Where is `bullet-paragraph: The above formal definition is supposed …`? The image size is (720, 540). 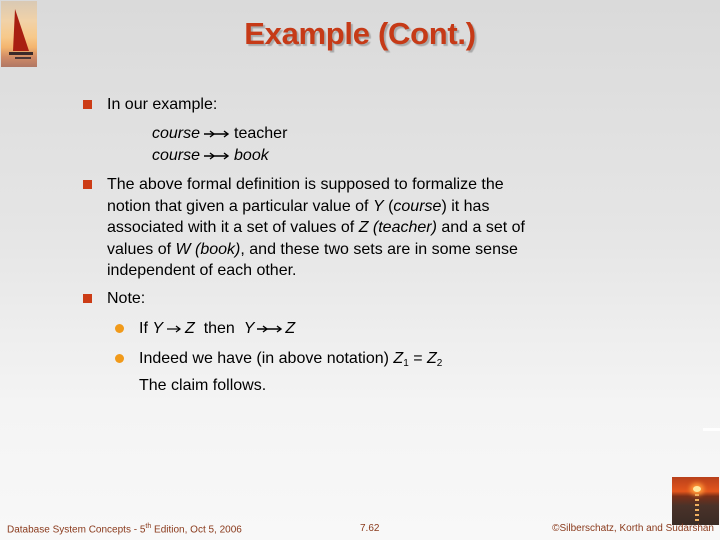
bullet-paragraph: The above formal definition is supposed … is located at coordinates (316, 228).